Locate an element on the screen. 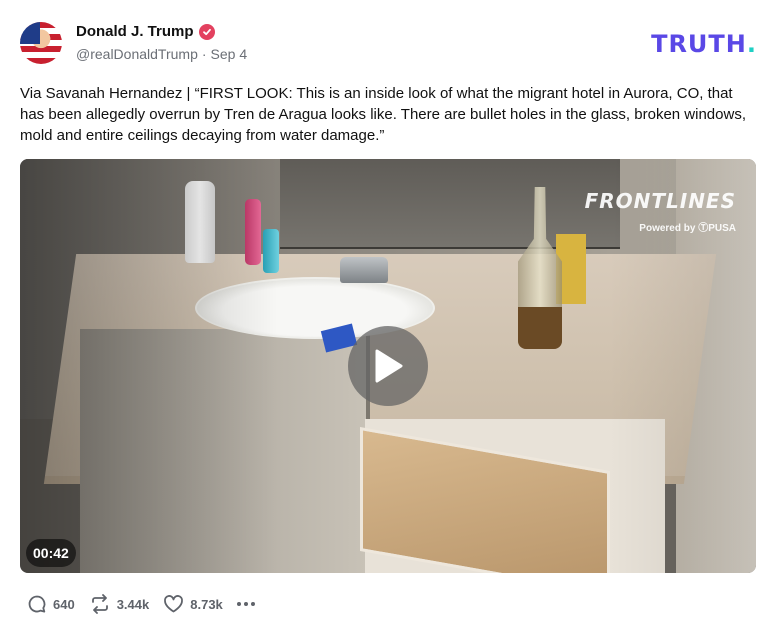 Image resolution: width=777 pixels, height=635 pixels. like-count: 8.73k is located at coordinates (206, 604).